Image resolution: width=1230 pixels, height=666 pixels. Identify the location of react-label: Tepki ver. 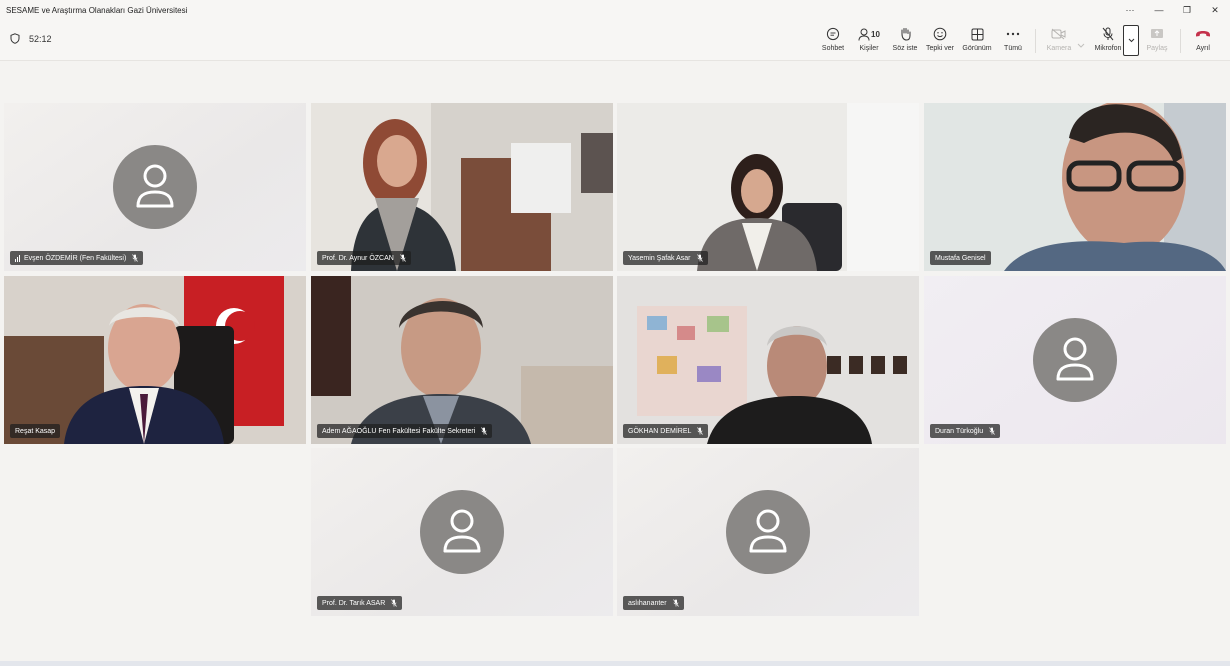
(939, 48).